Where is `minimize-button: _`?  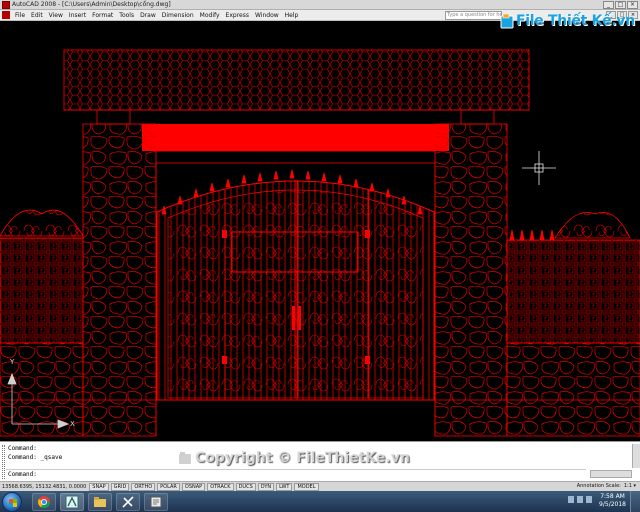 minimize-button: _ is located at coordinates (608, 5).